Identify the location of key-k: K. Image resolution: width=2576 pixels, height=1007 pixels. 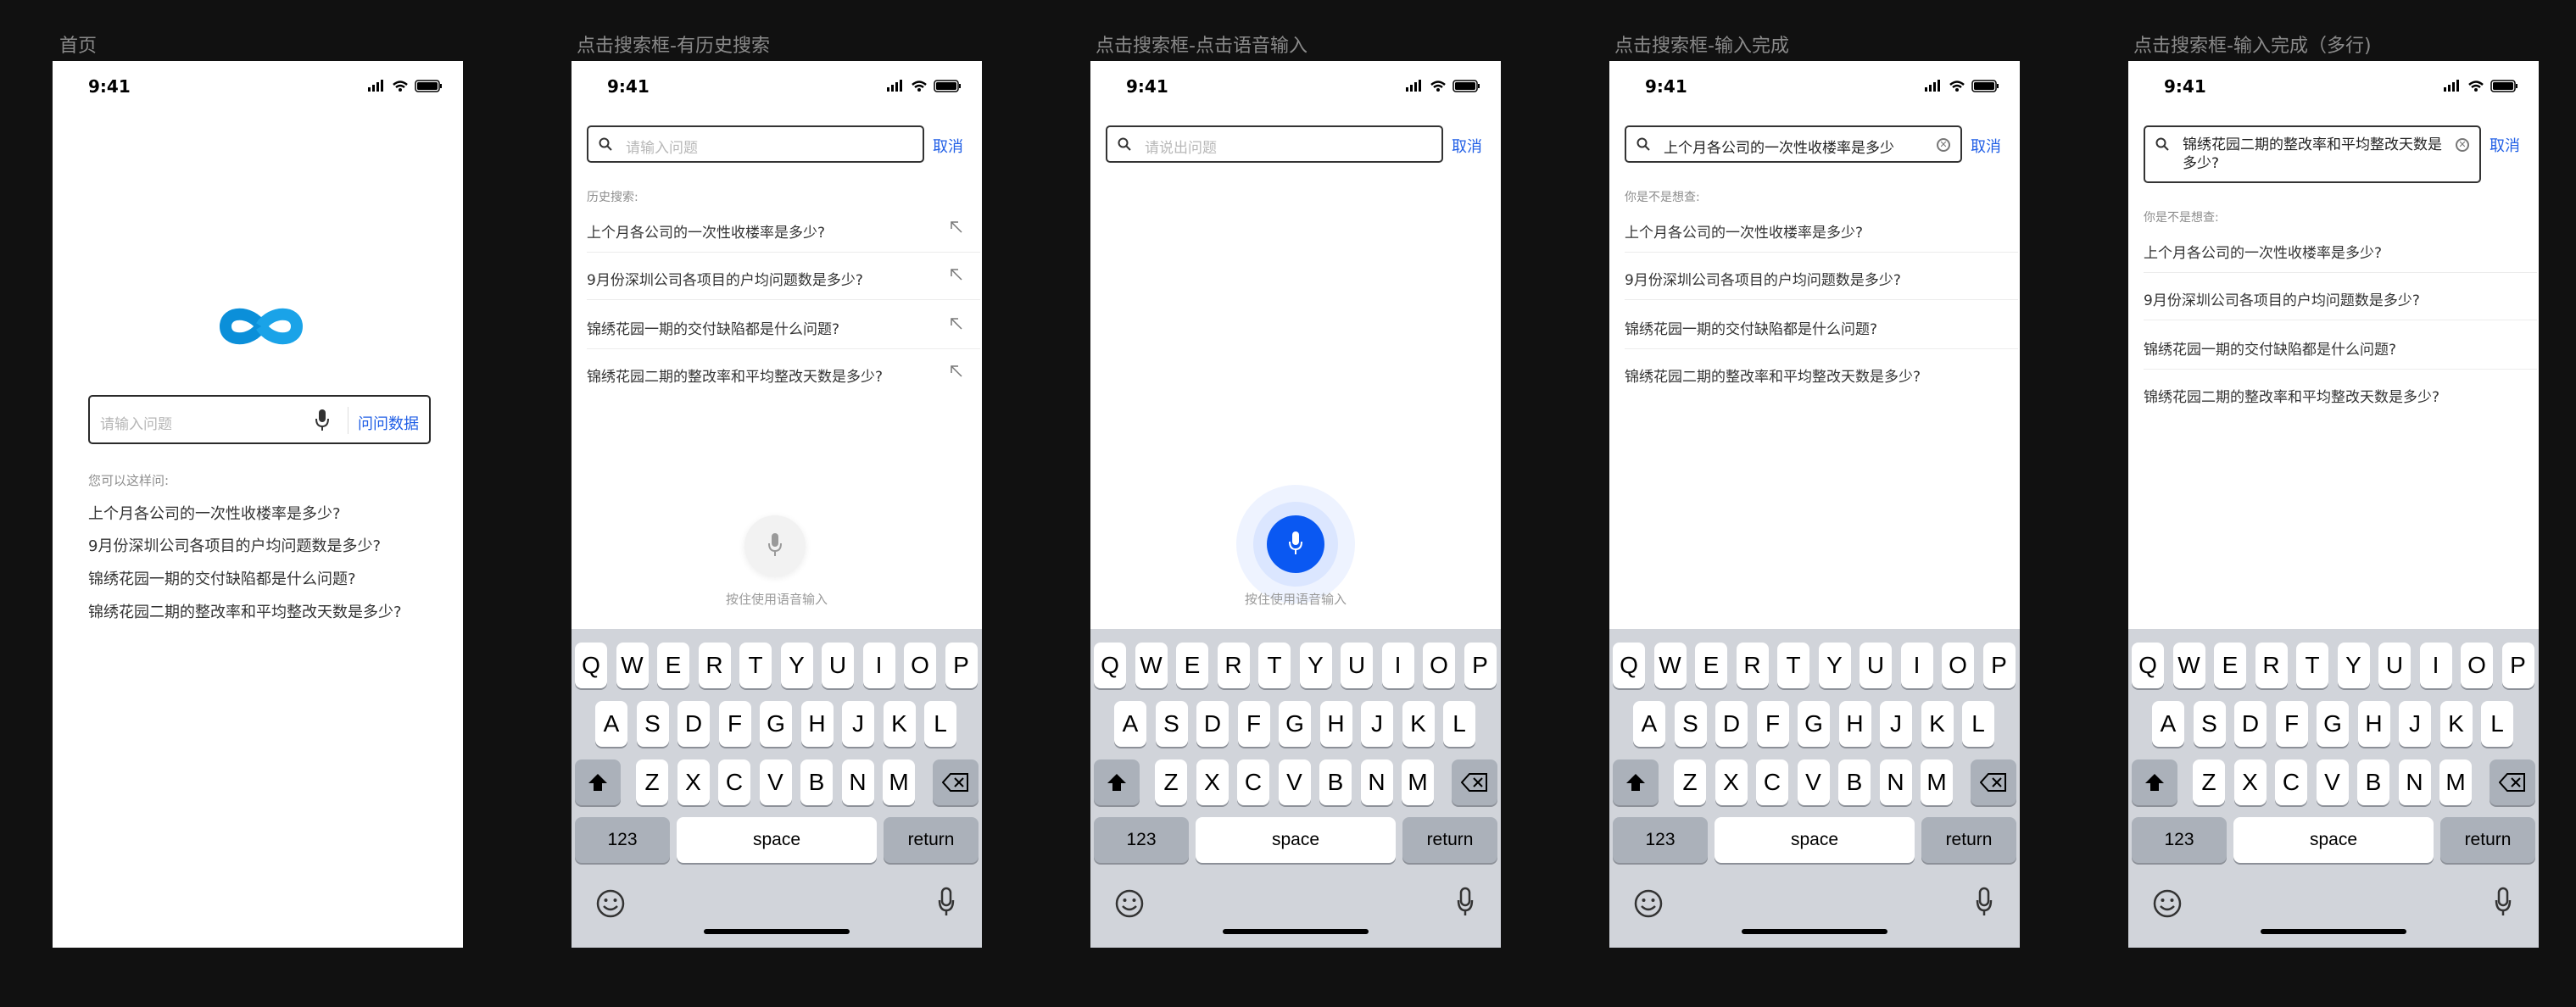
(1418, 724).